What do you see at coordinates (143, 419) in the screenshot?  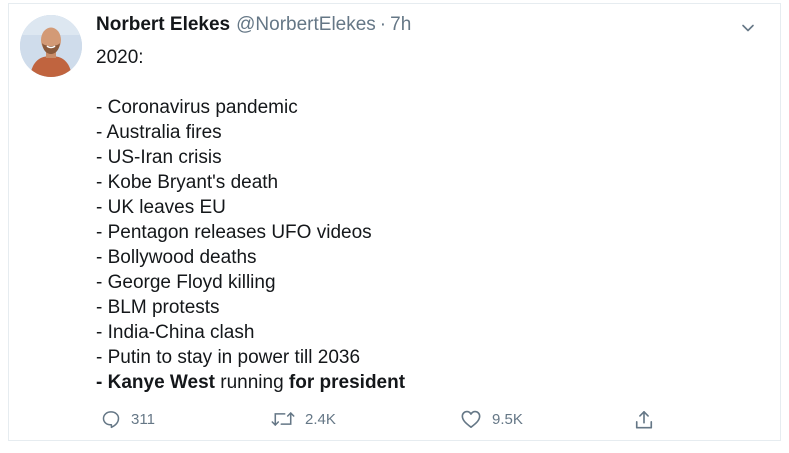 I see `reply-count: 311` at bounding box center [143, 419].